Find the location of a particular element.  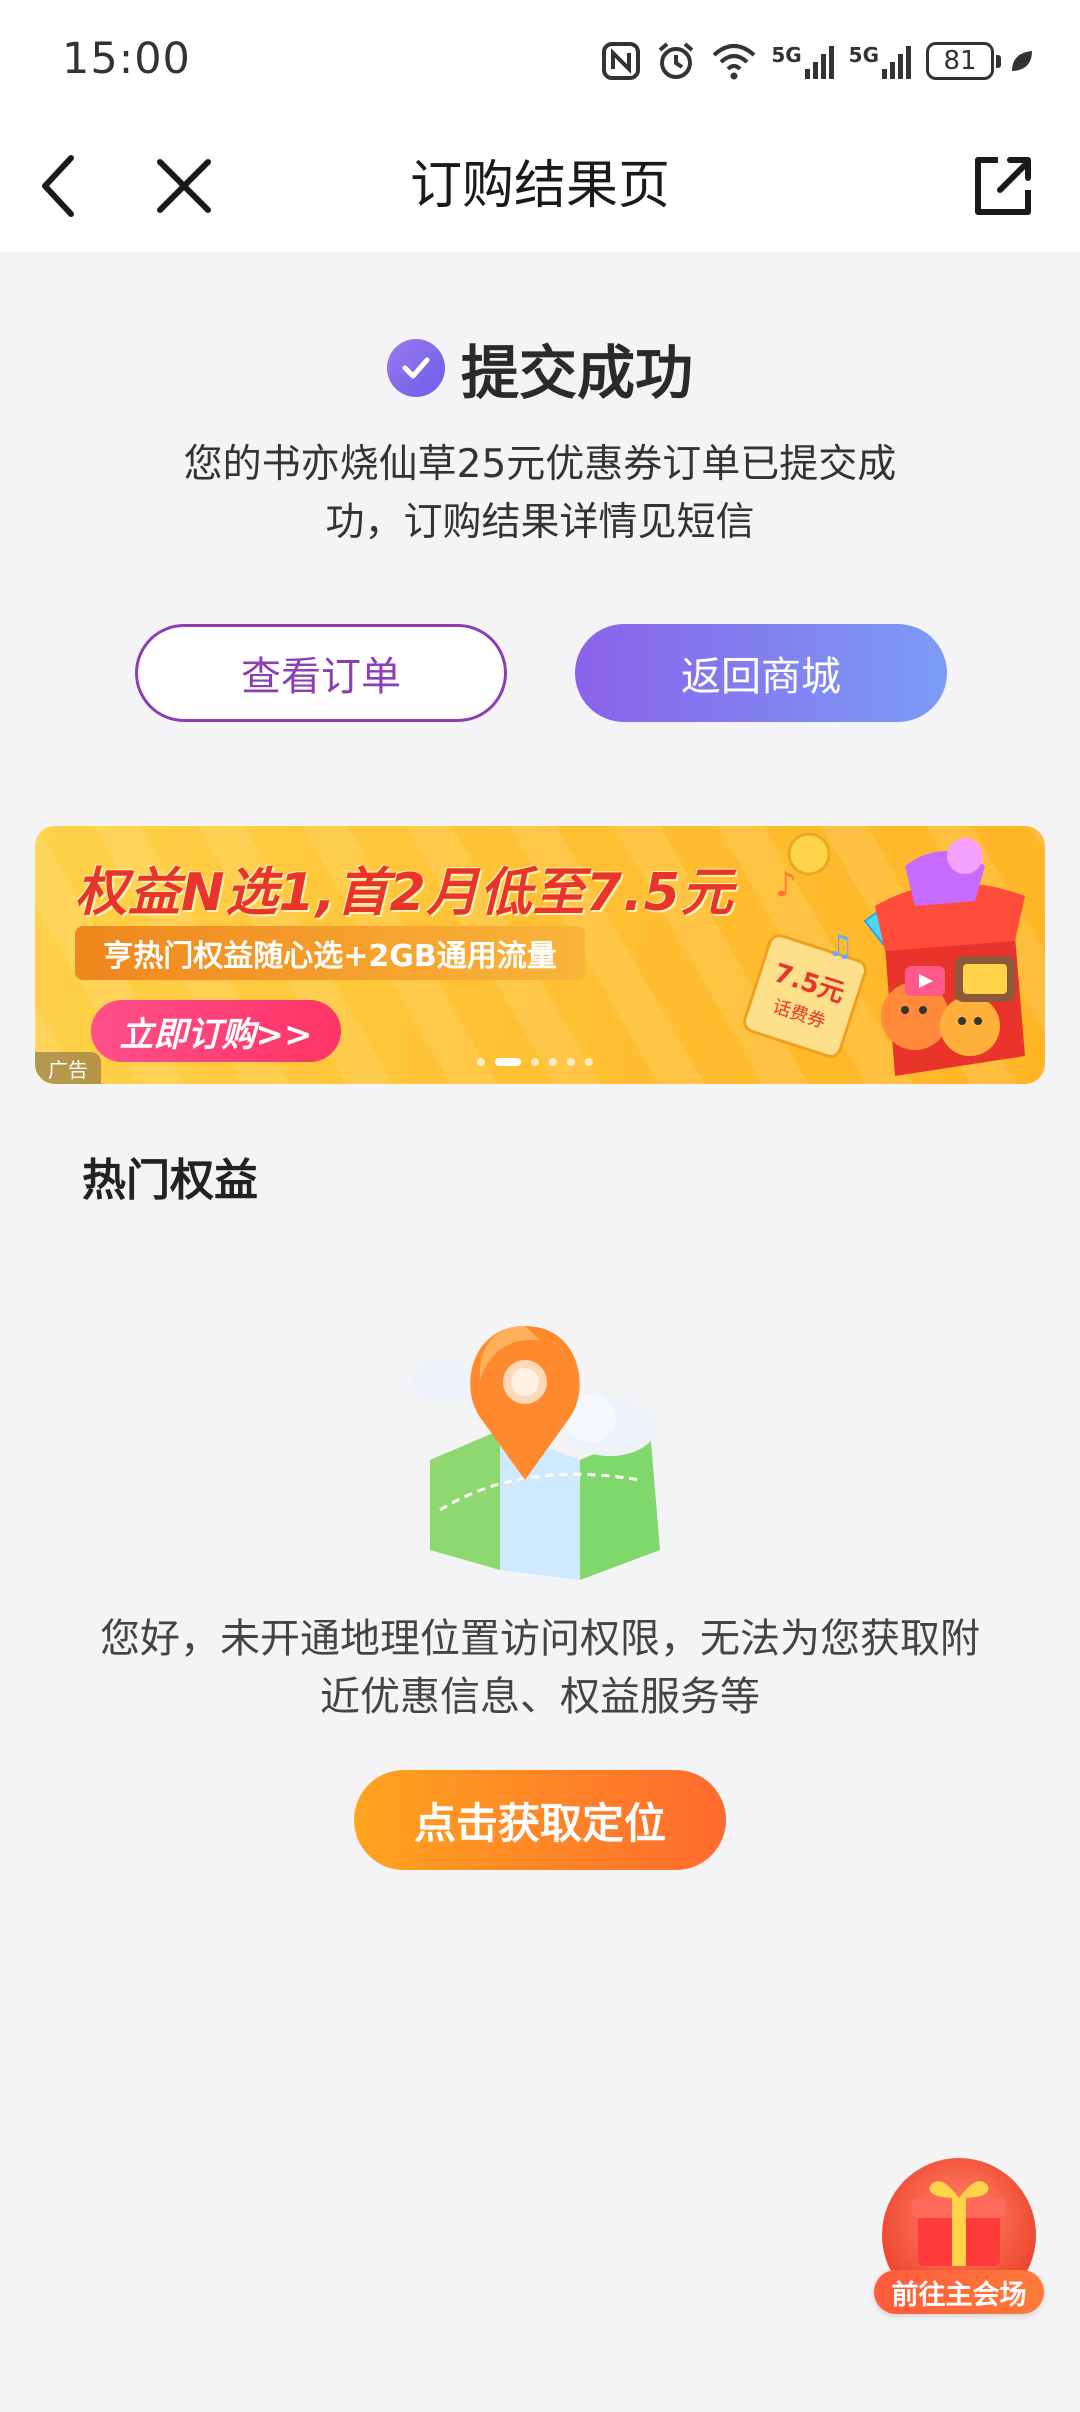

title-bar: 订购结果页 is located at coordinates (540, 186).